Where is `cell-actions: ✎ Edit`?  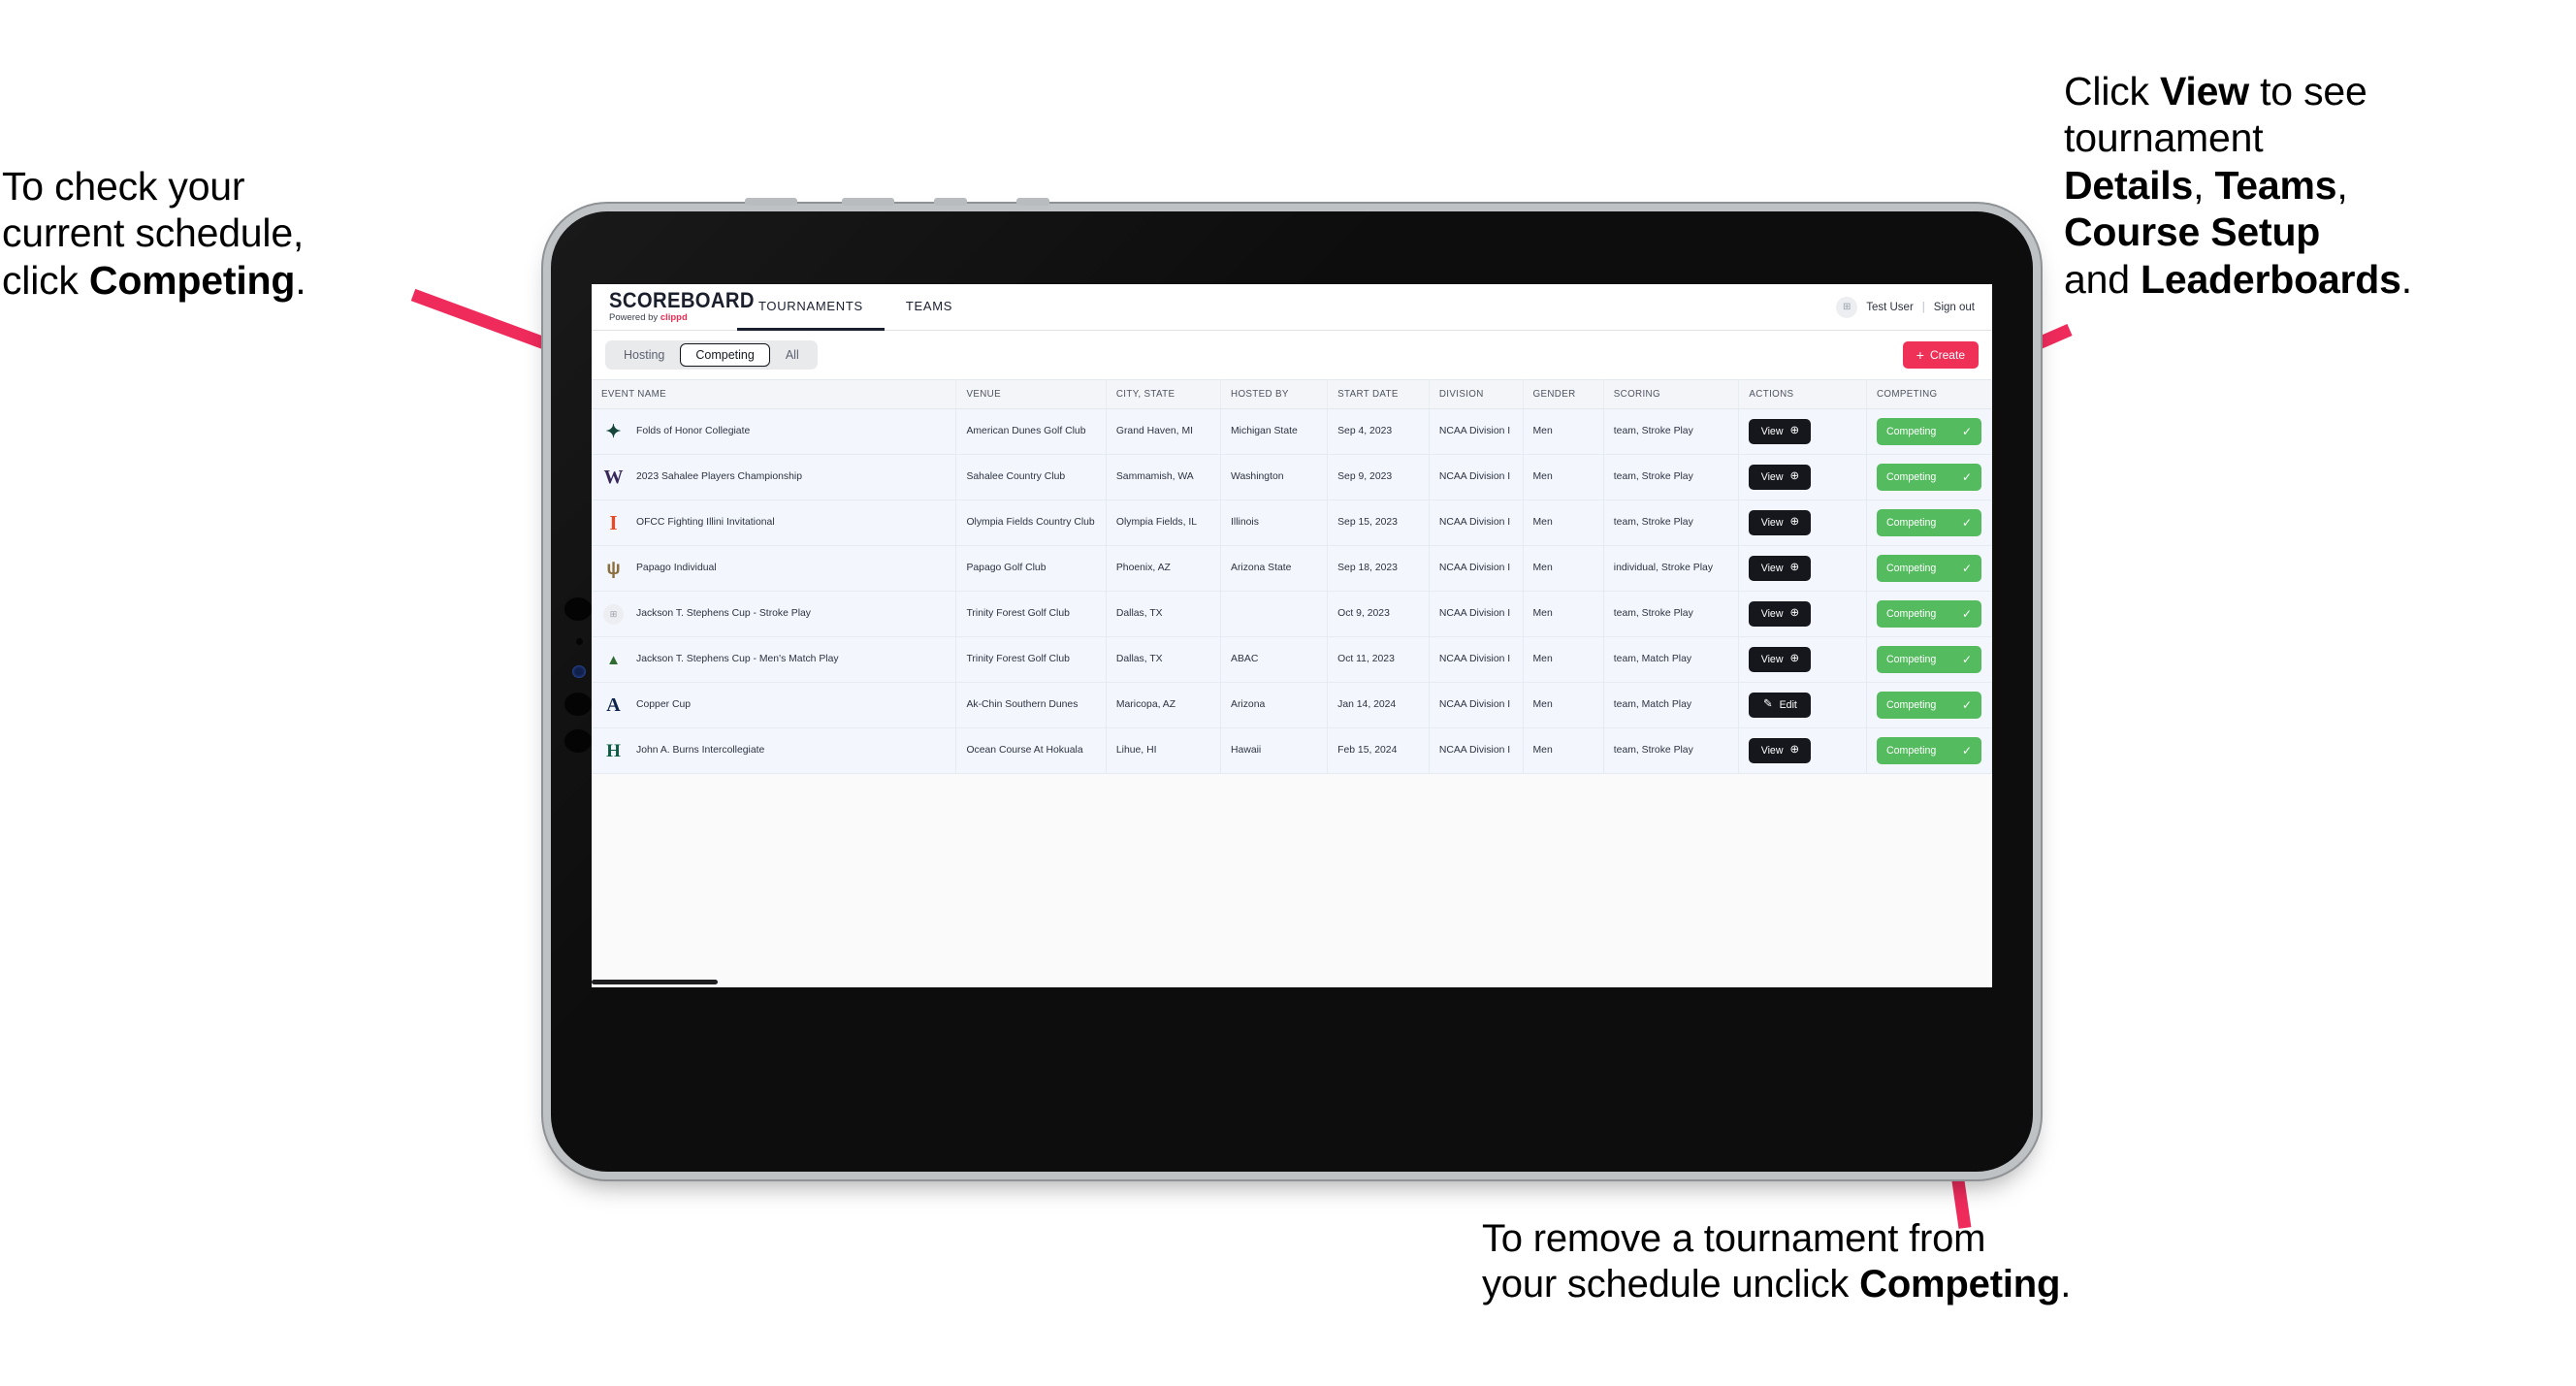 cell-actions: ✎ Edit is located at coordinates (1802, 705).